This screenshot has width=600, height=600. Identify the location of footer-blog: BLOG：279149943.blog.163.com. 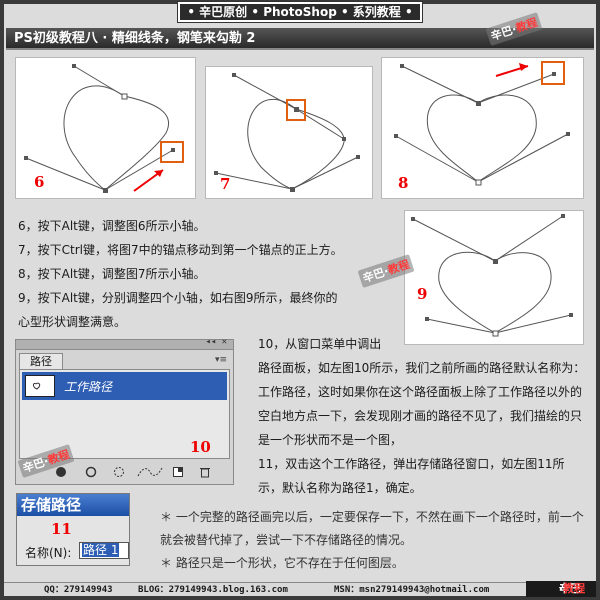
(213, 590).